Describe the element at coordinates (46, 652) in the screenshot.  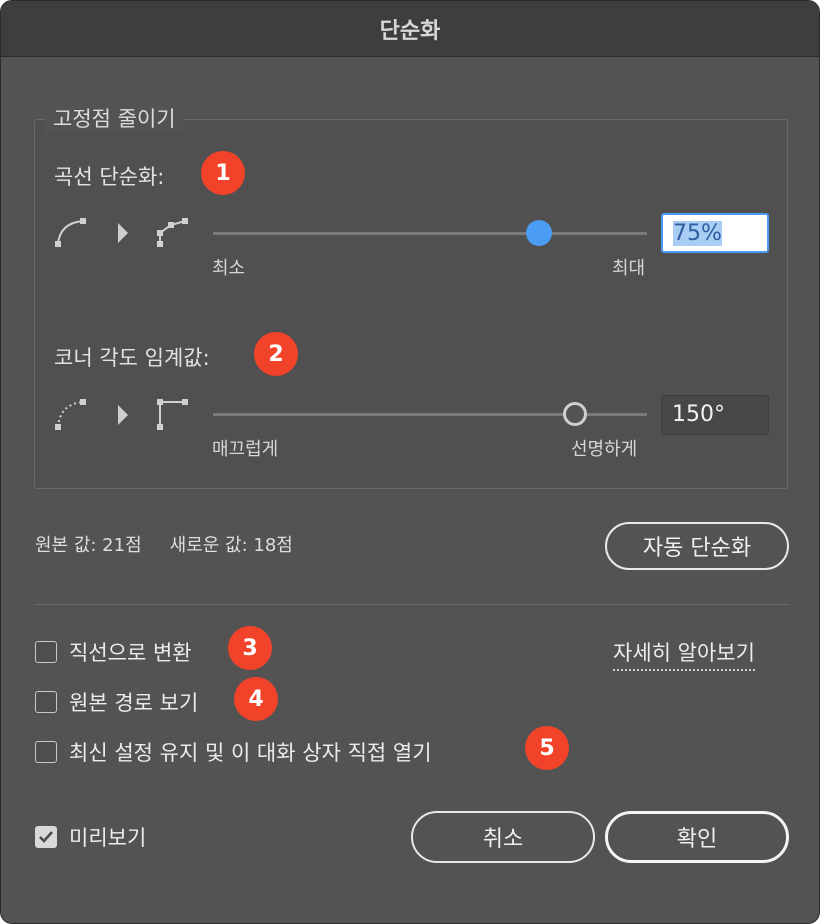
I see `convert-to-lines-checkbox` at that location.